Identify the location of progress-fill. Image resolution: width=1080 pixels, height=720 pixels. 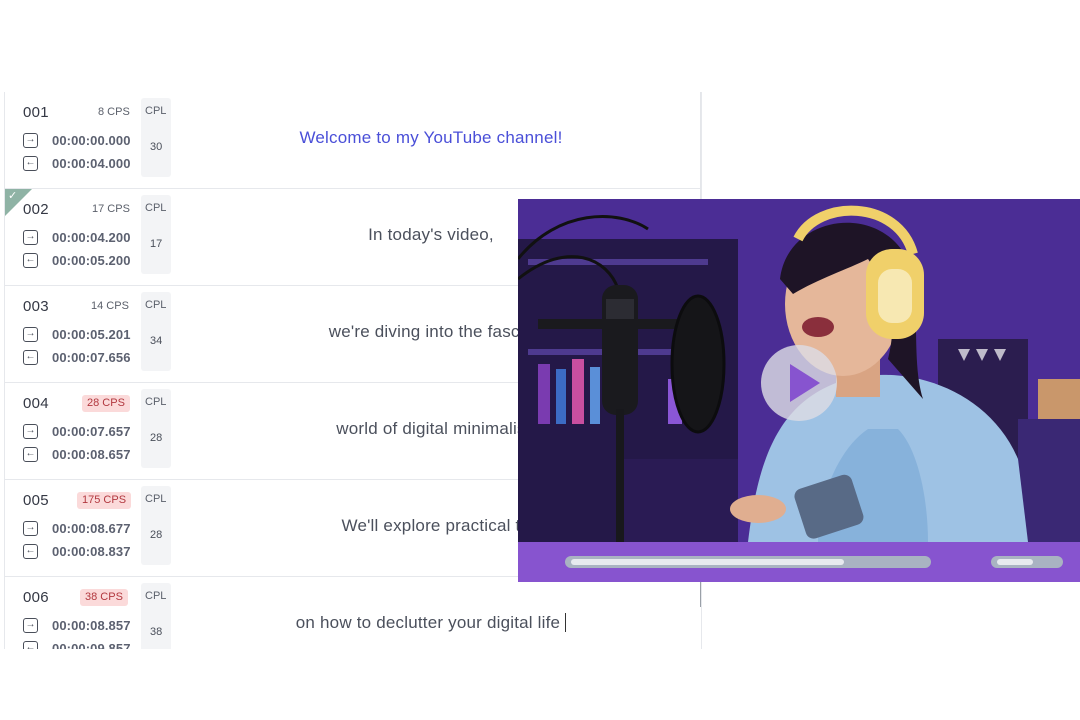
(707, 562).